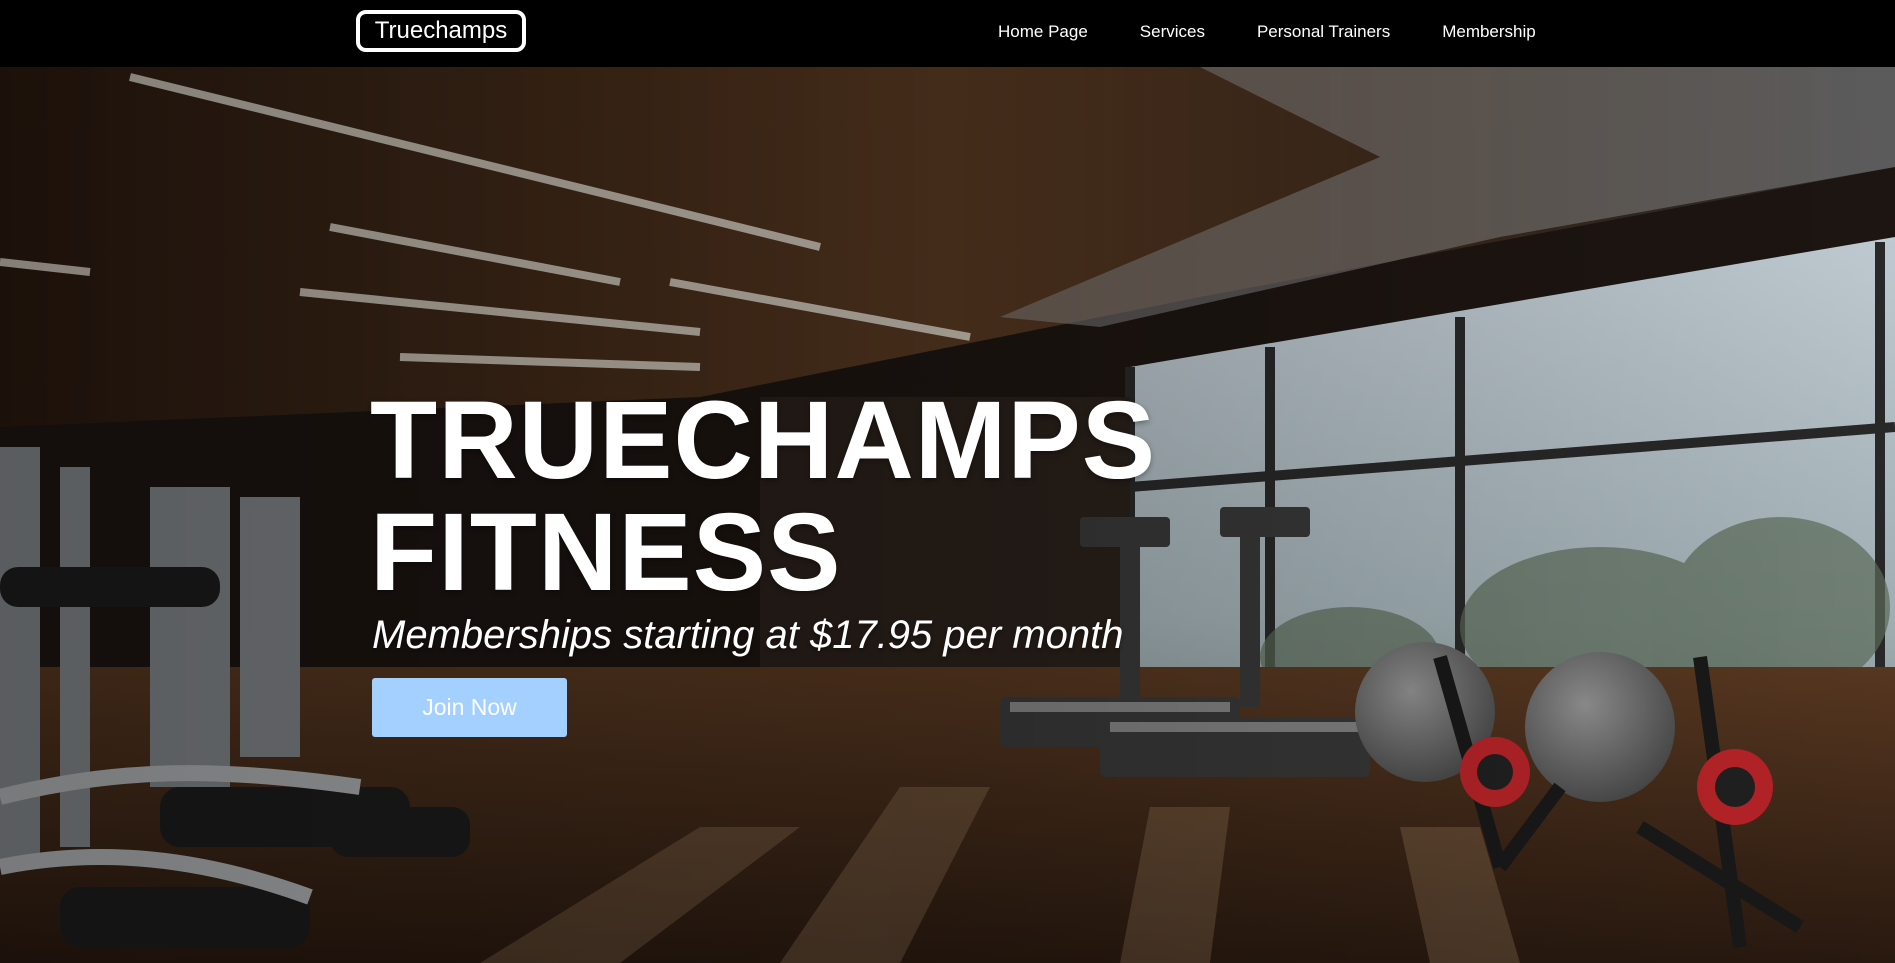 The width and height of the screenshot is (1895, 963). I want to click on nav-personal-trainers: Personal Trainers, so click(1323, 32).